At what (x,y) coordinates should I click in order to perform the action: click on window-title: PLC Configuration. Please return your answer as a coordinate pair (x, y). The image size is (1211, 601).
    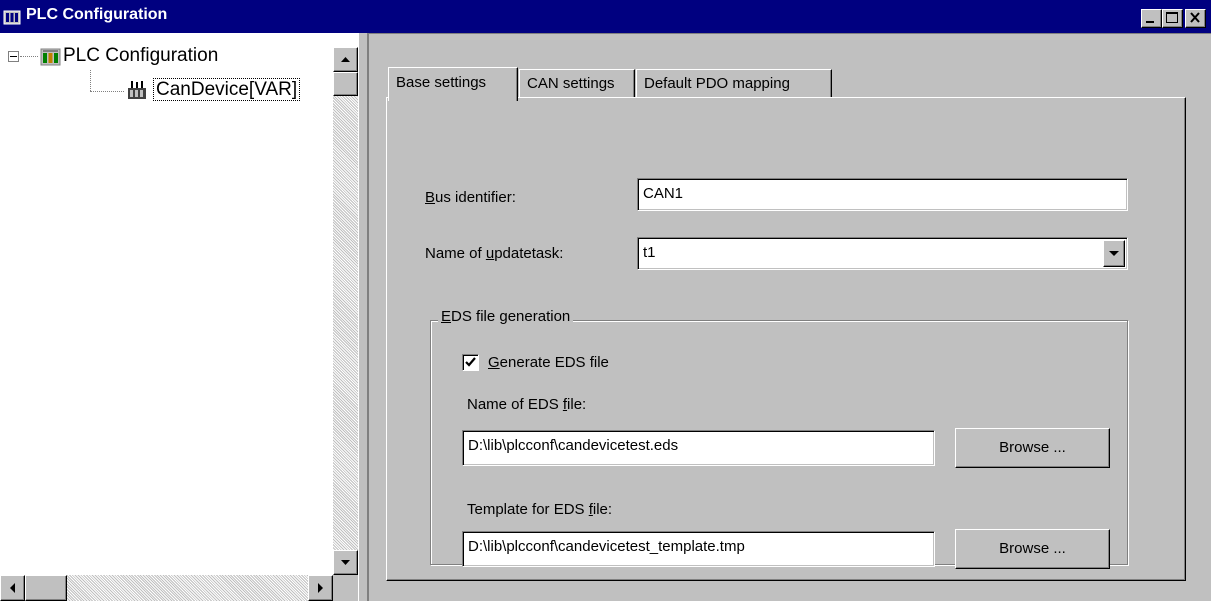
    Looking at the image, I should click on (97, 14).